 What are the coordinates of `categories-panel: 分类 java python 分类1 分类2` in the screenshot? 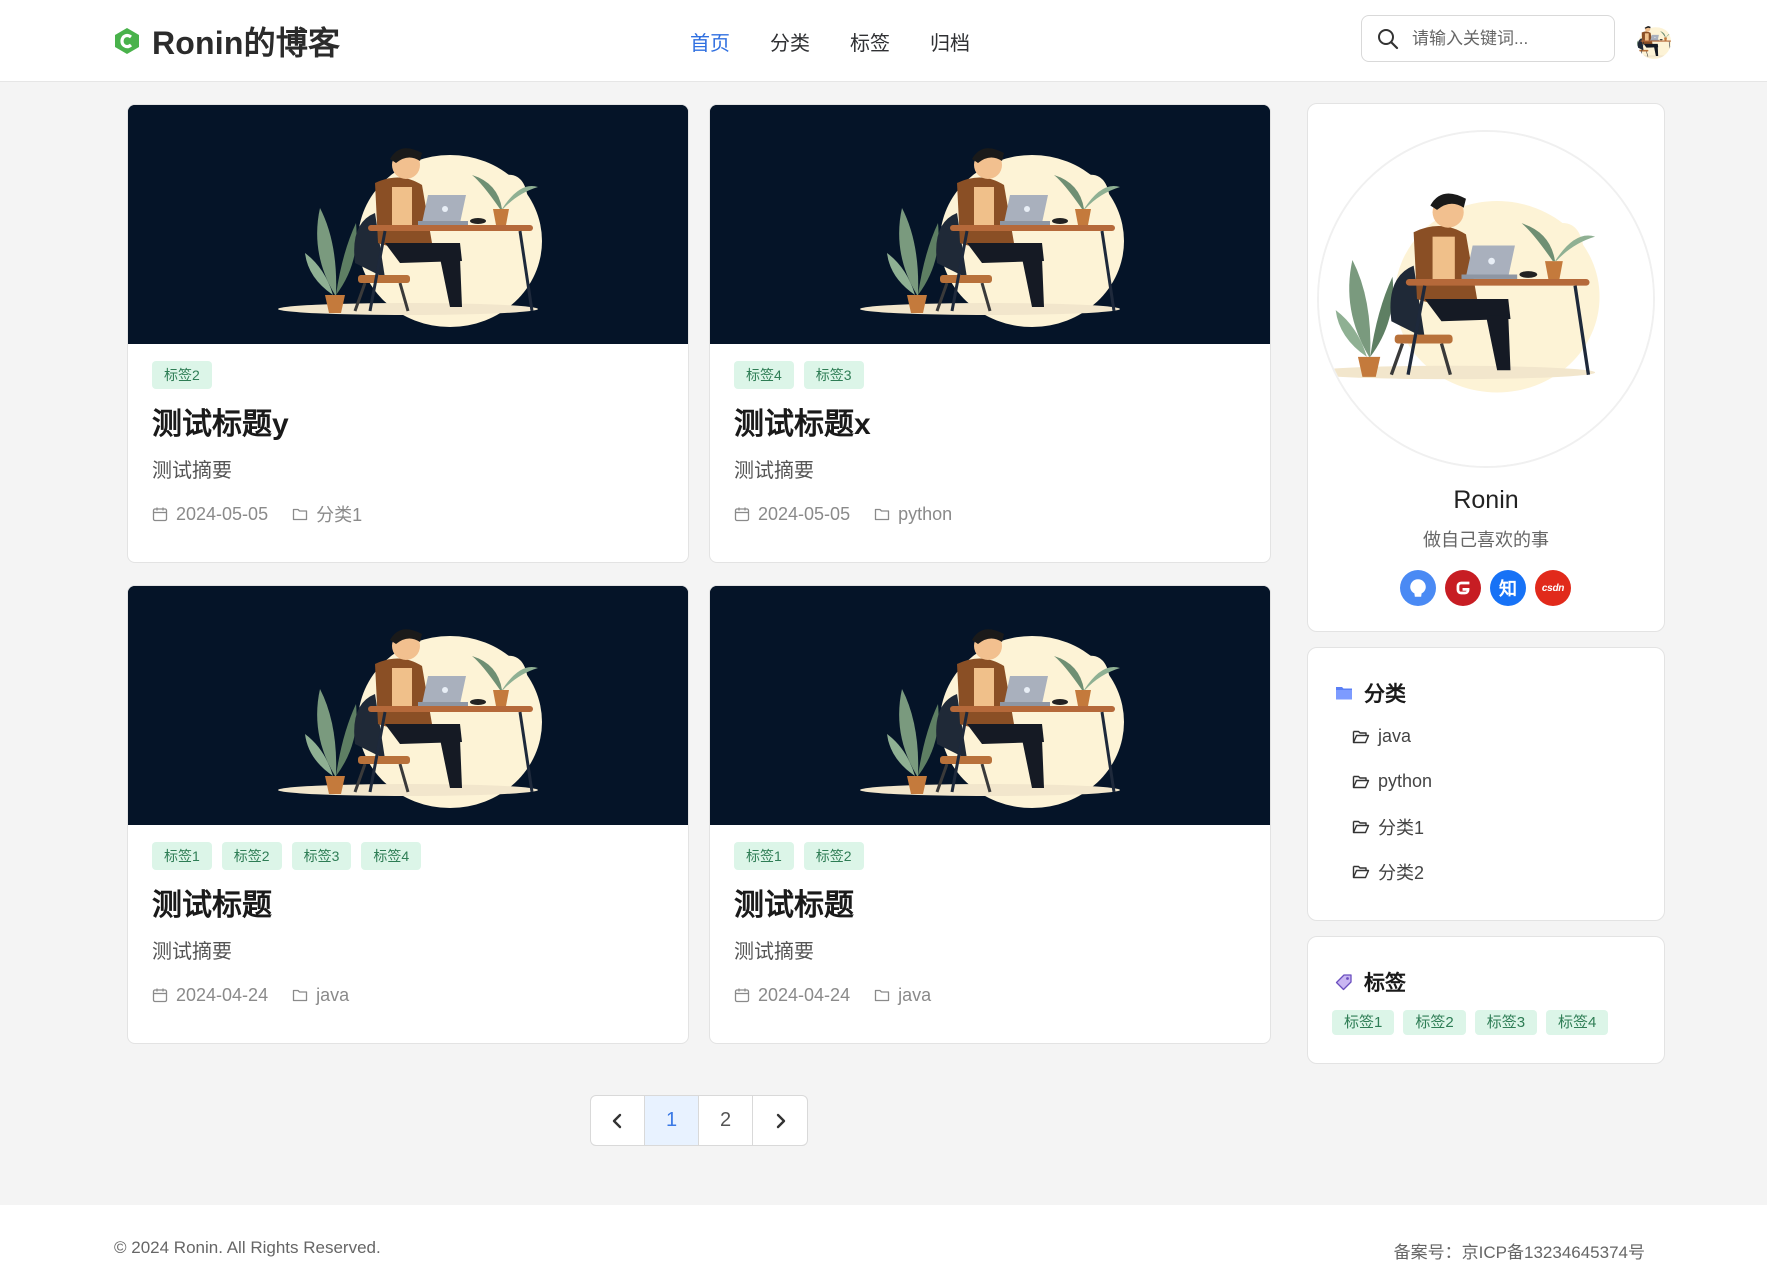 It's located at (1486, 784).